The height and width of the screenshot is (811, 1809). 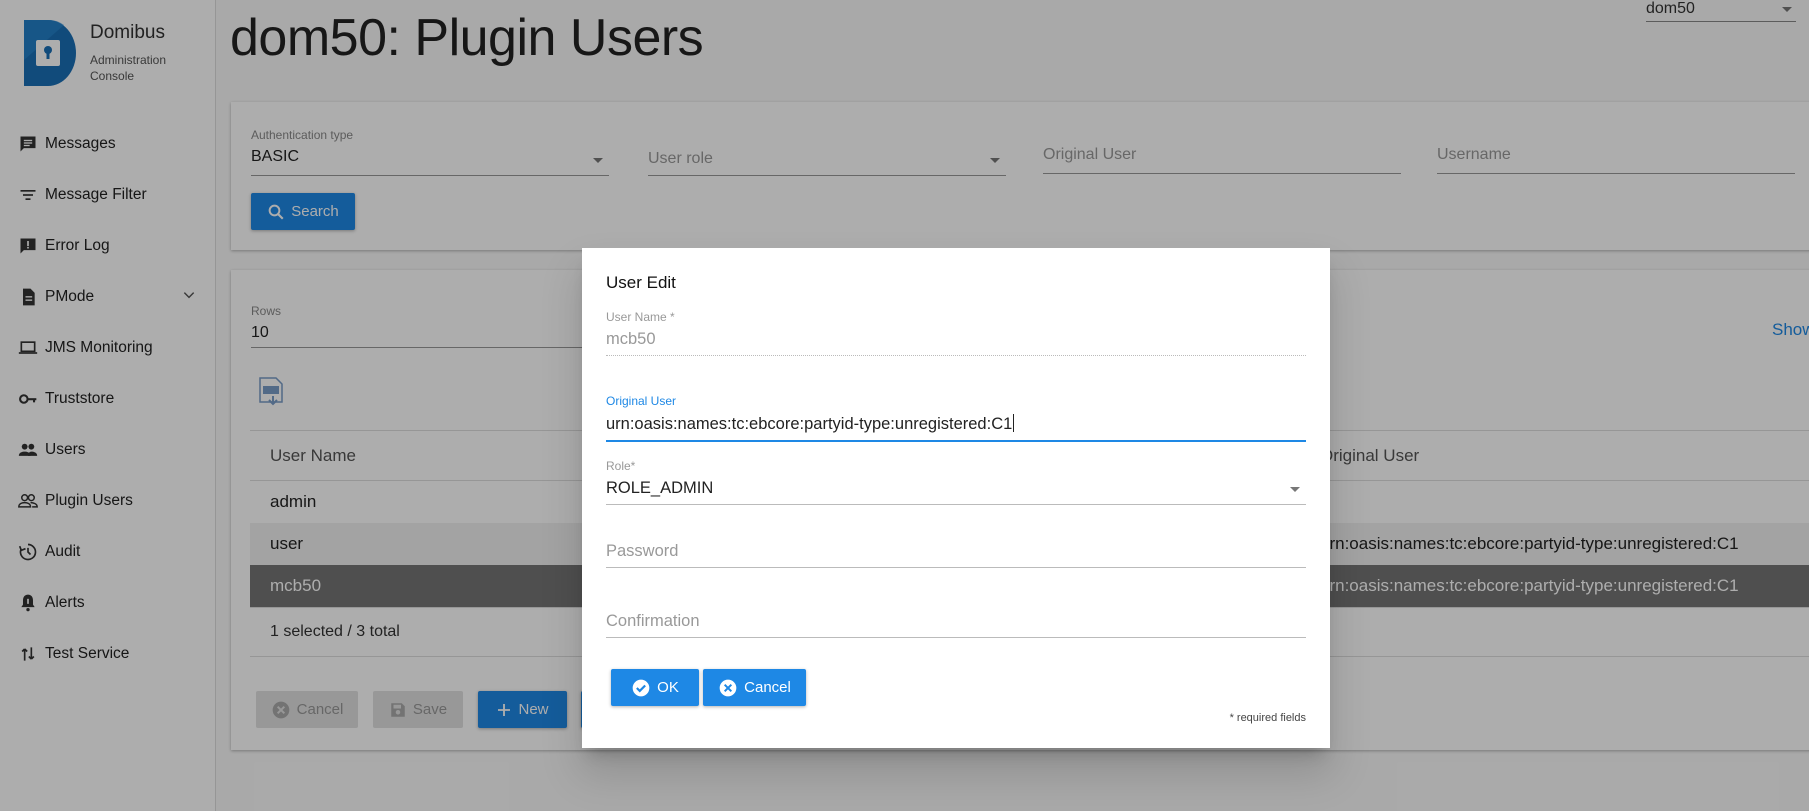 I want to click on username-field: User Name * mcb50, so click(x=956, y=333).